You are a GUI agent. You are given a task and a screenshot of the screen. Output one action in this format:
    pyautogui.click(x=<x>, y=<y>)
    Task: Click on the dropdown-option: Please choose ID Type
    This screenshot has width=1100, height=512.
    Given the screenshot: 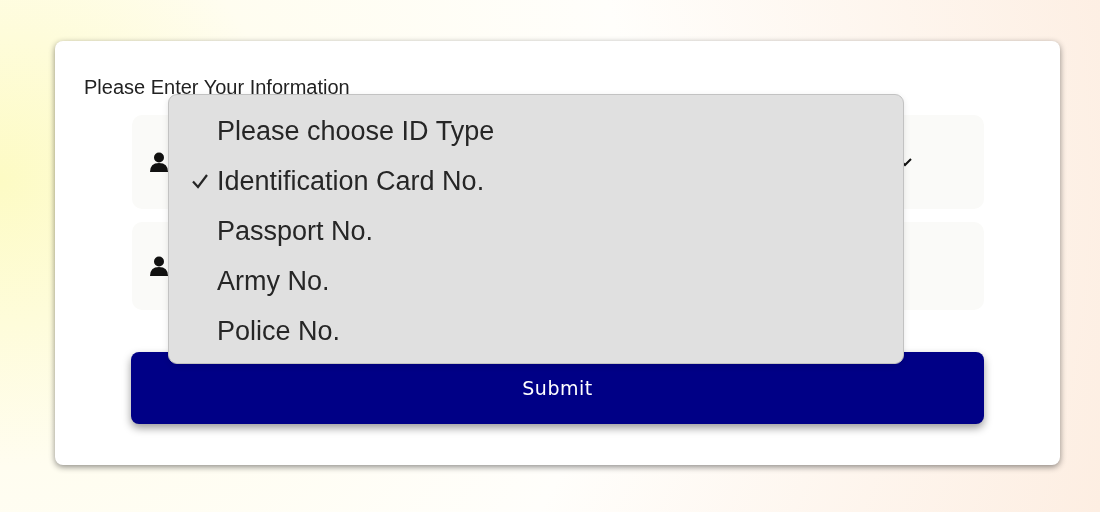 What is the action you would take?
    pyautogui.click(x=536, y=131)
    